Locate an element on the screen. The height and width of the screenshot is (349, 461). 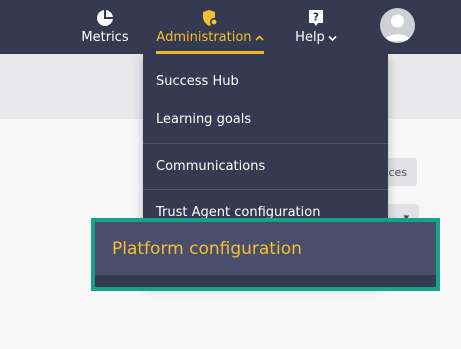
nav-help: ? Help is located at coordinates (316, 27).